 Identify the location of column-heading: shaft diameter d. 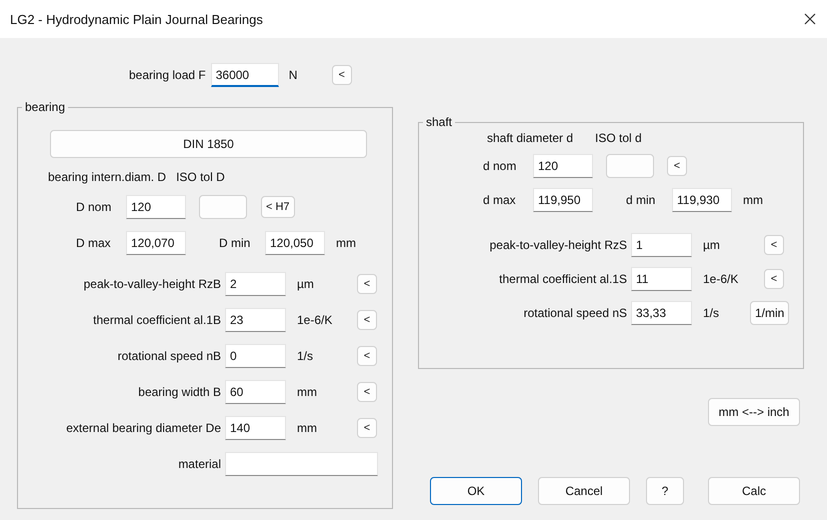
(530, 138).